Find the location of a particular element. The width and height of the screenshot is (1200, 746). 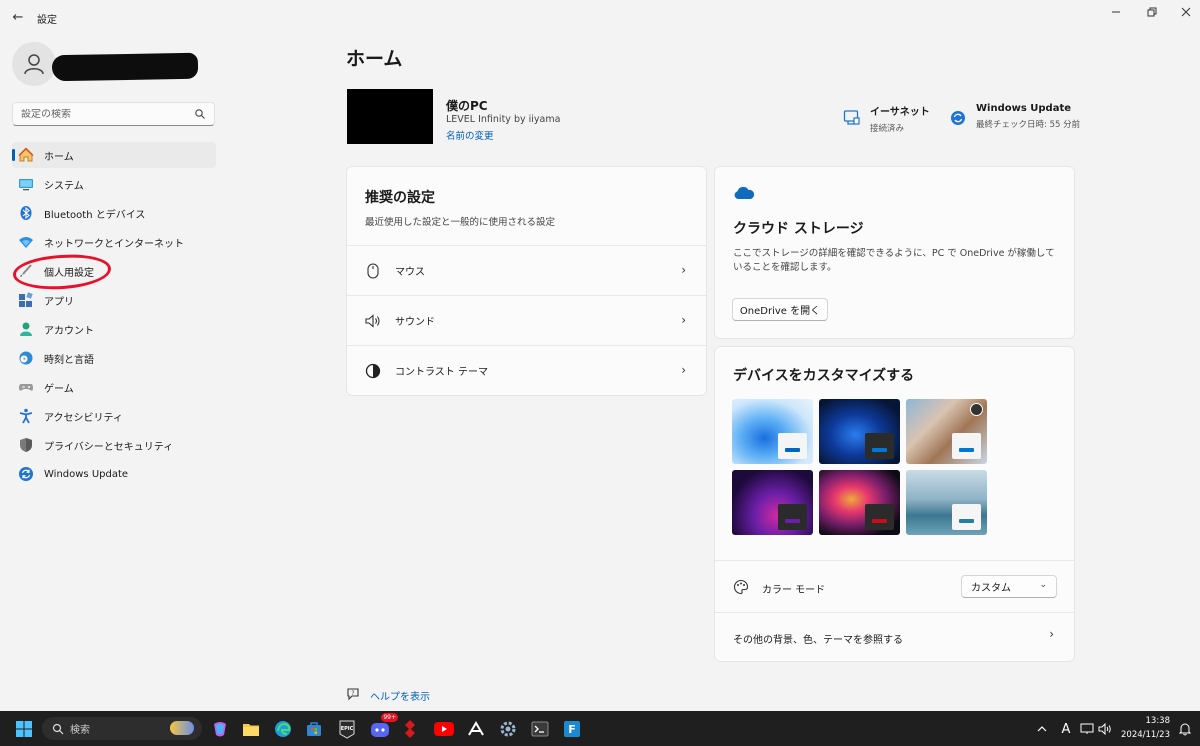

clock-date: 2024/11/23 is located at coordinates (1145, 735).